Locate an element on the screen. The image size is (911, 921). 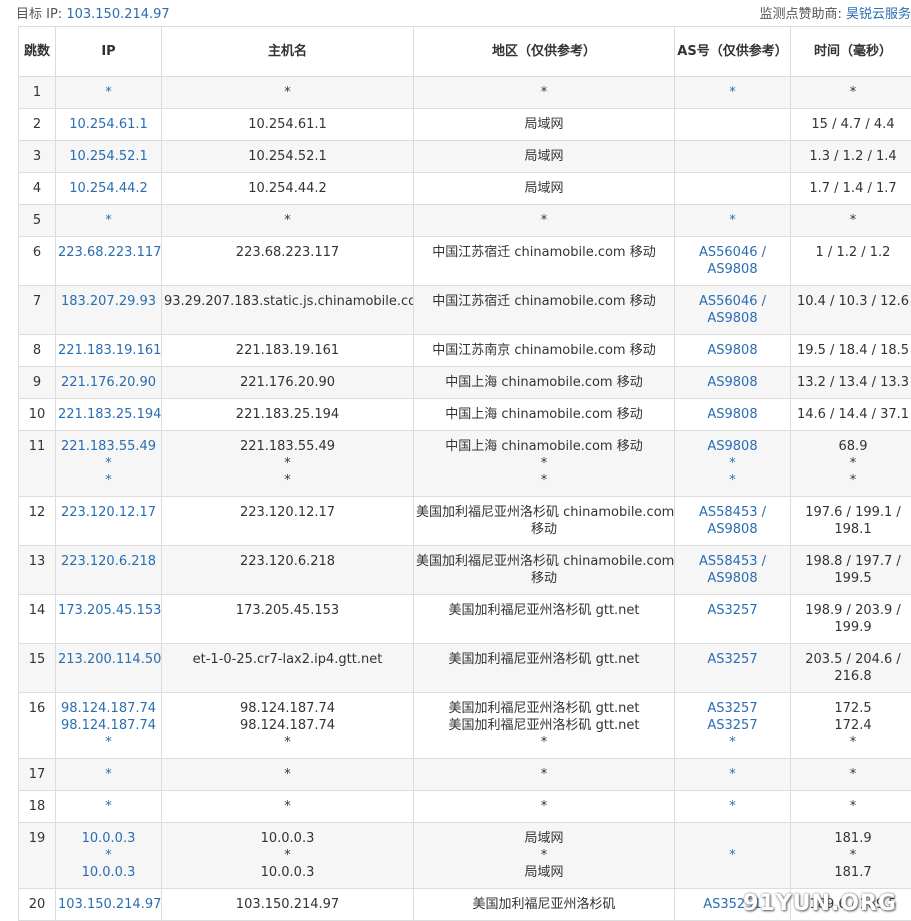
ip-cell: 213.200.114.50 is located at coordinates (109, 668).